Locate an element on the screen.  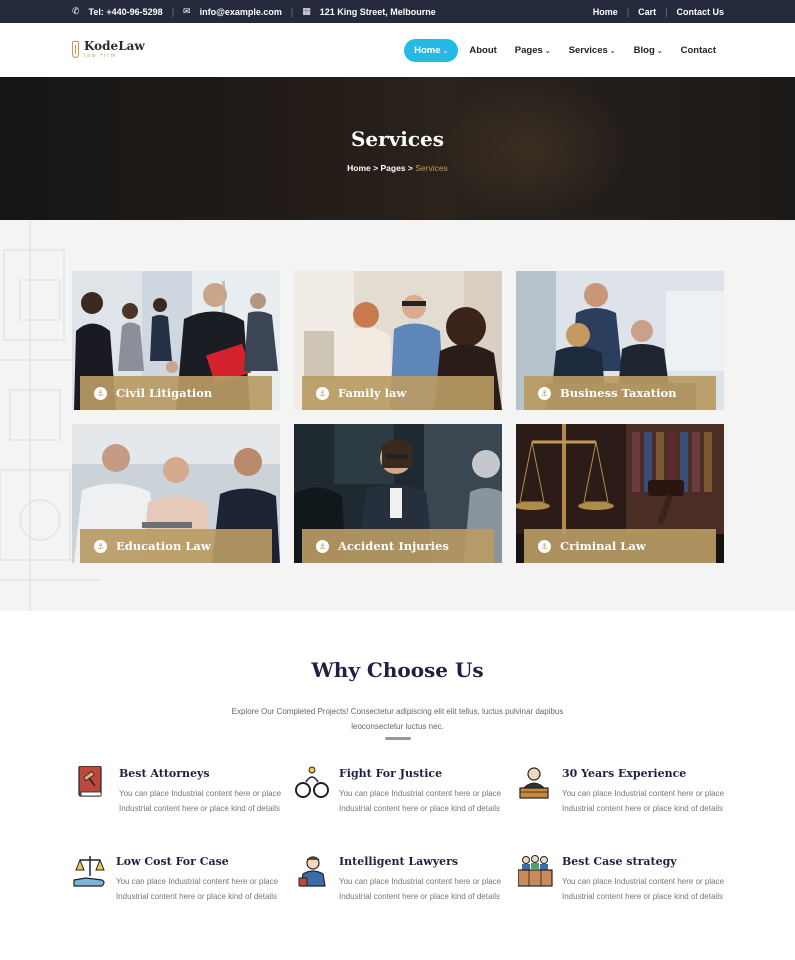
feature-title: Best Attorneys is located at coordinates (164, 773).